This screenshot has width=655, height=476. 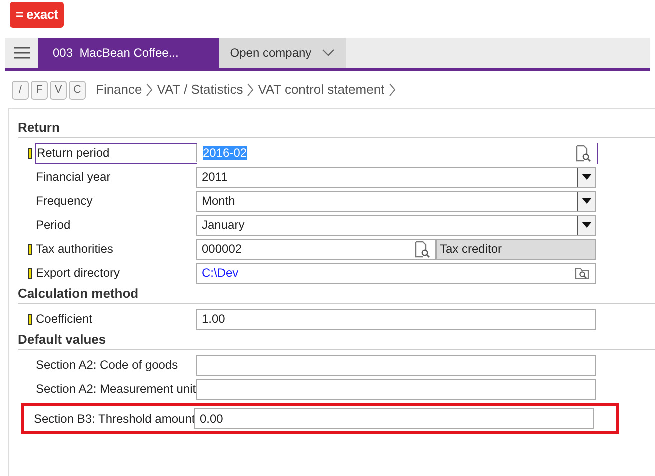 What do you see at coordinates (214, 319) in the screenshot?
I see `field-value: 1.00` at bounding box center [214, 319].